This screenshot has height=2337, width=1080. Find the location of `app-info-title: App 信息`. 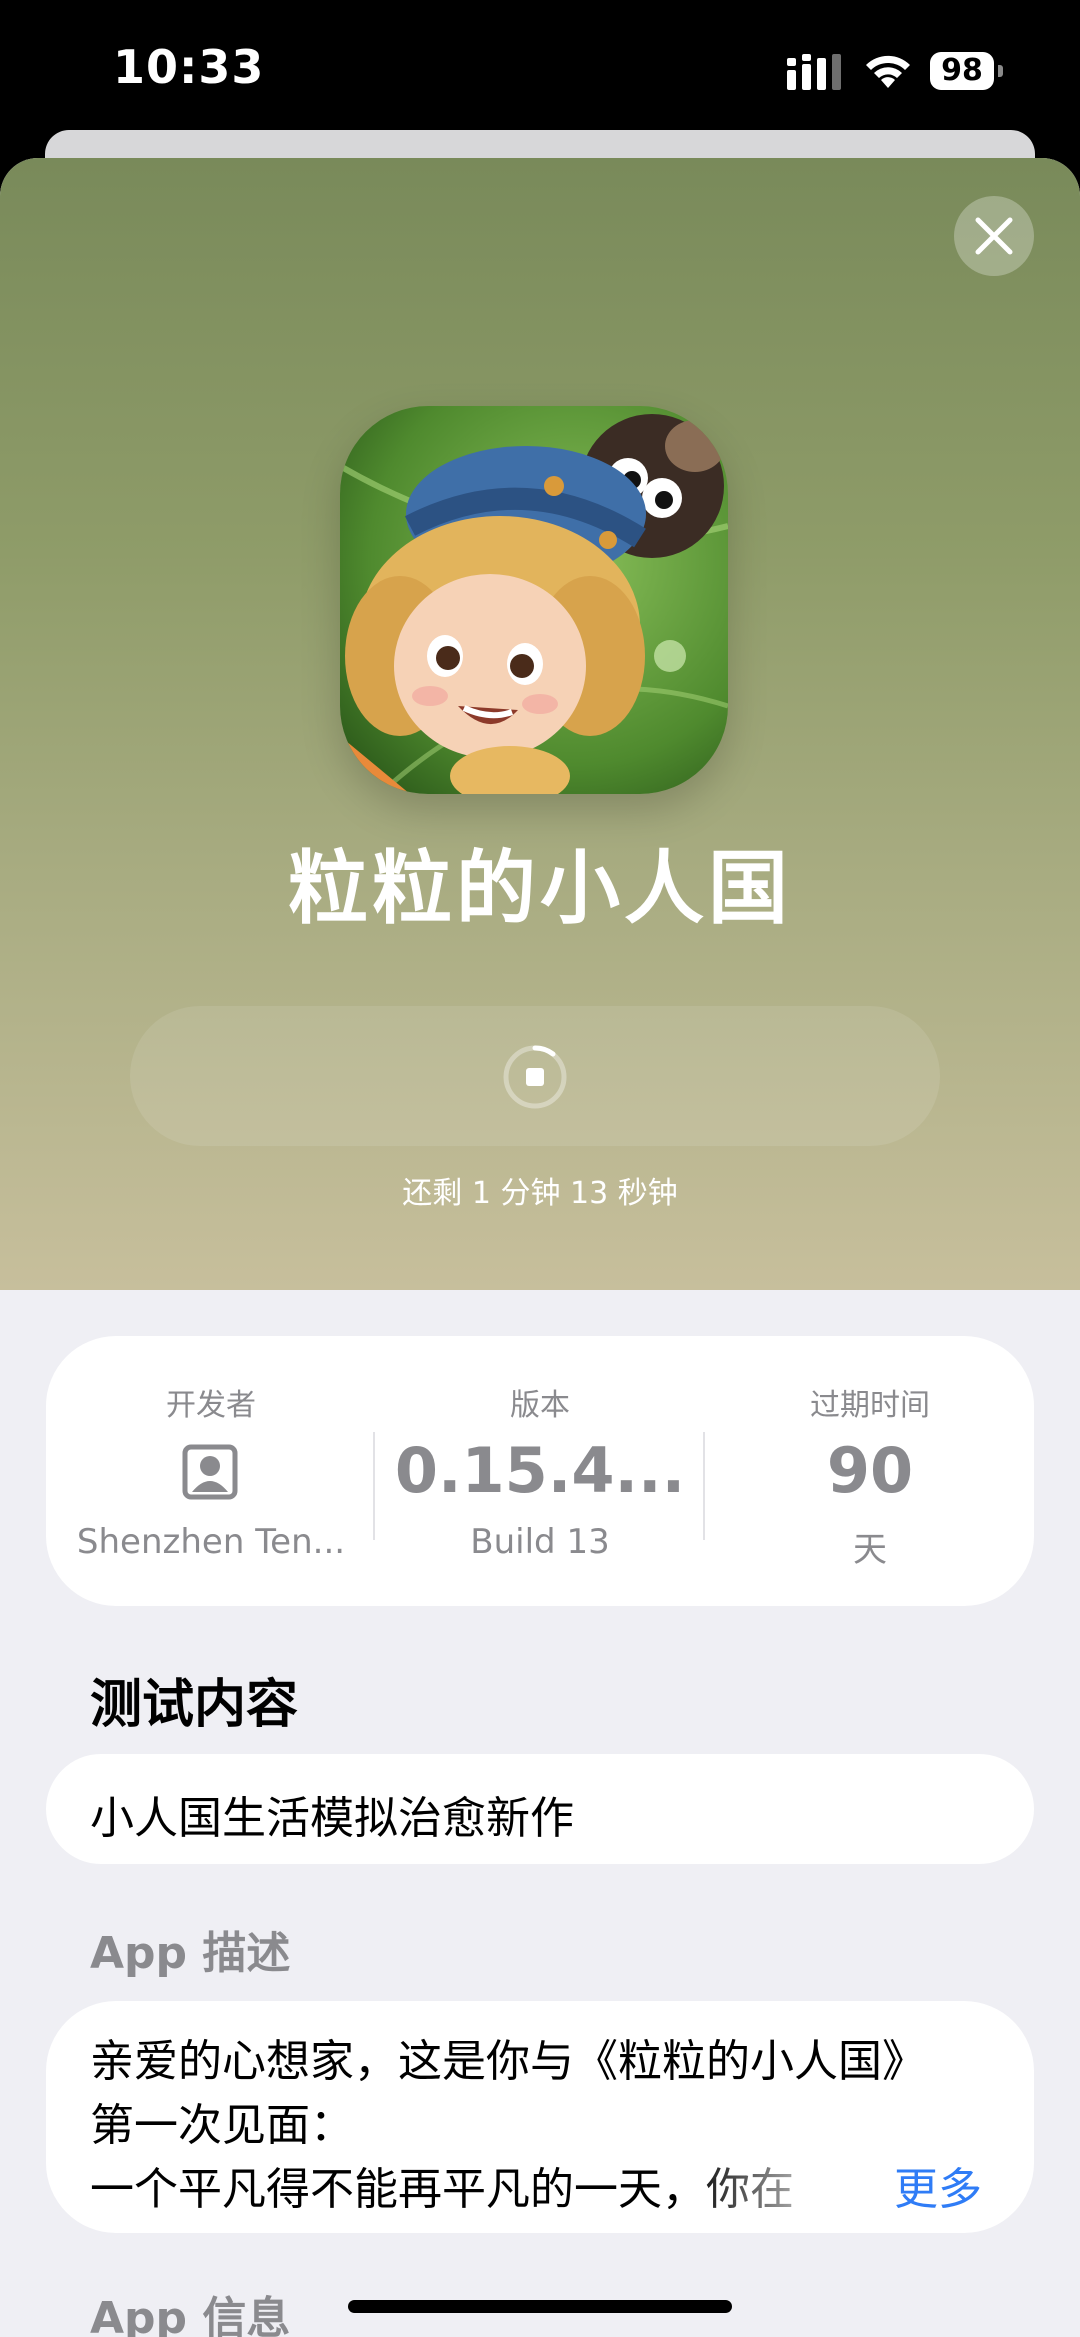

app-info-title: App 信息 is located at coordinates (190, 2315).